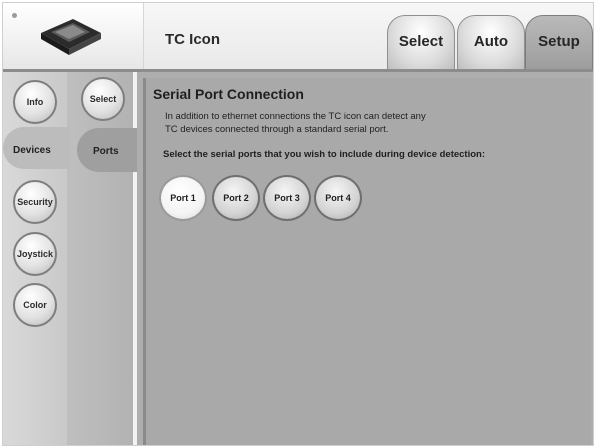 This screenshot has height=448, width=596. Describe the element at coordinates (421, 43) in the screenshot. I see `tab-select: Select` at that location.